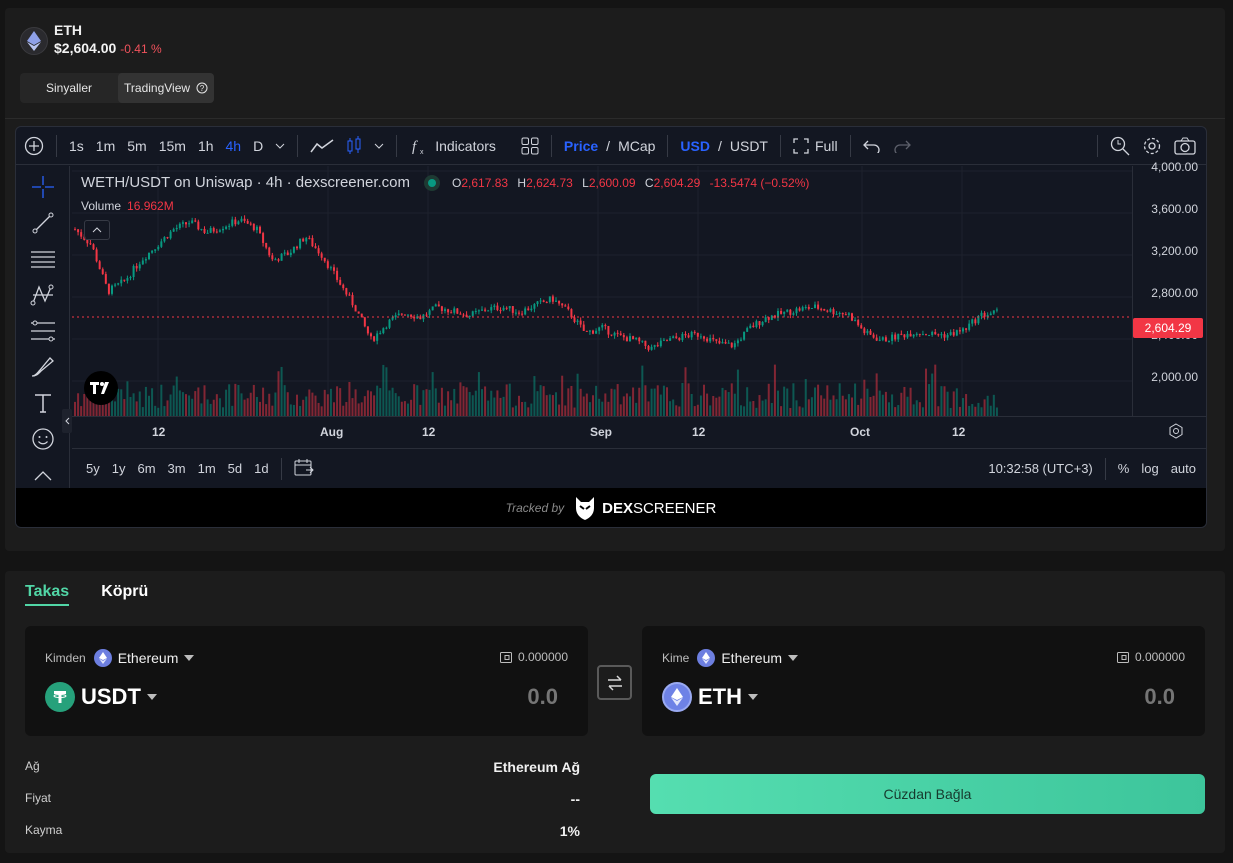 This screenshot has height=863, width=1233. Describe the element at coordinates (43, 259) in the screenshot. I see `horizontal-lines-icon` at that location.